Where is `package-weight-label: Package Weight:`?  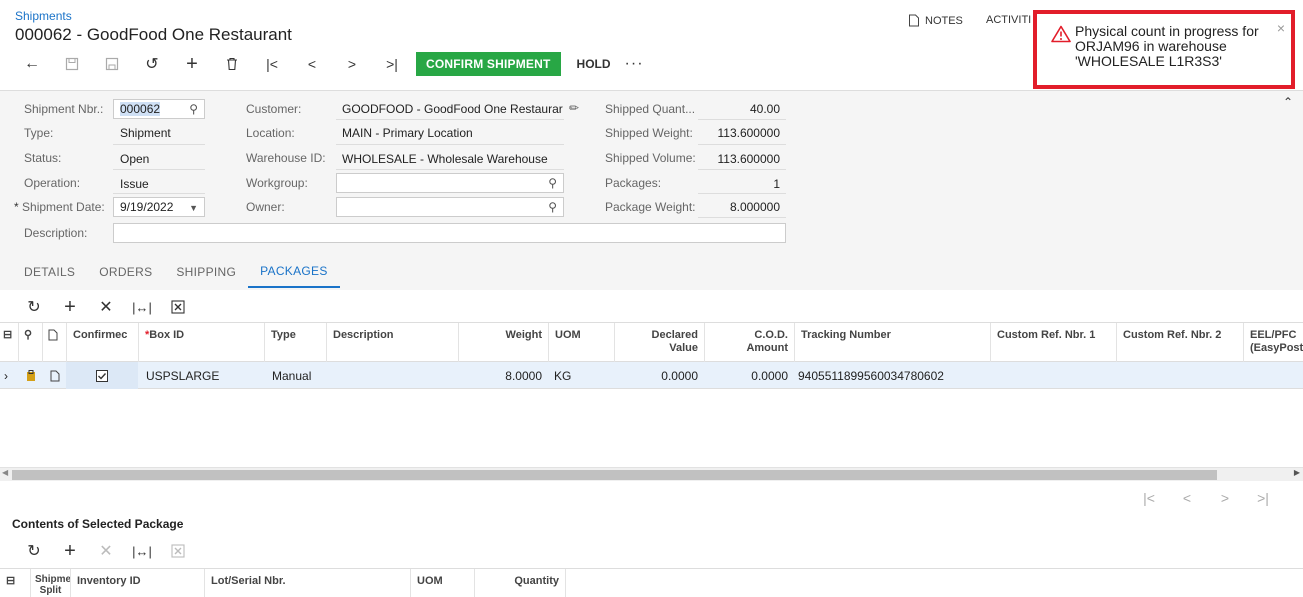
package-weight-label: Package Weight: is located at coordinates (650, 207).